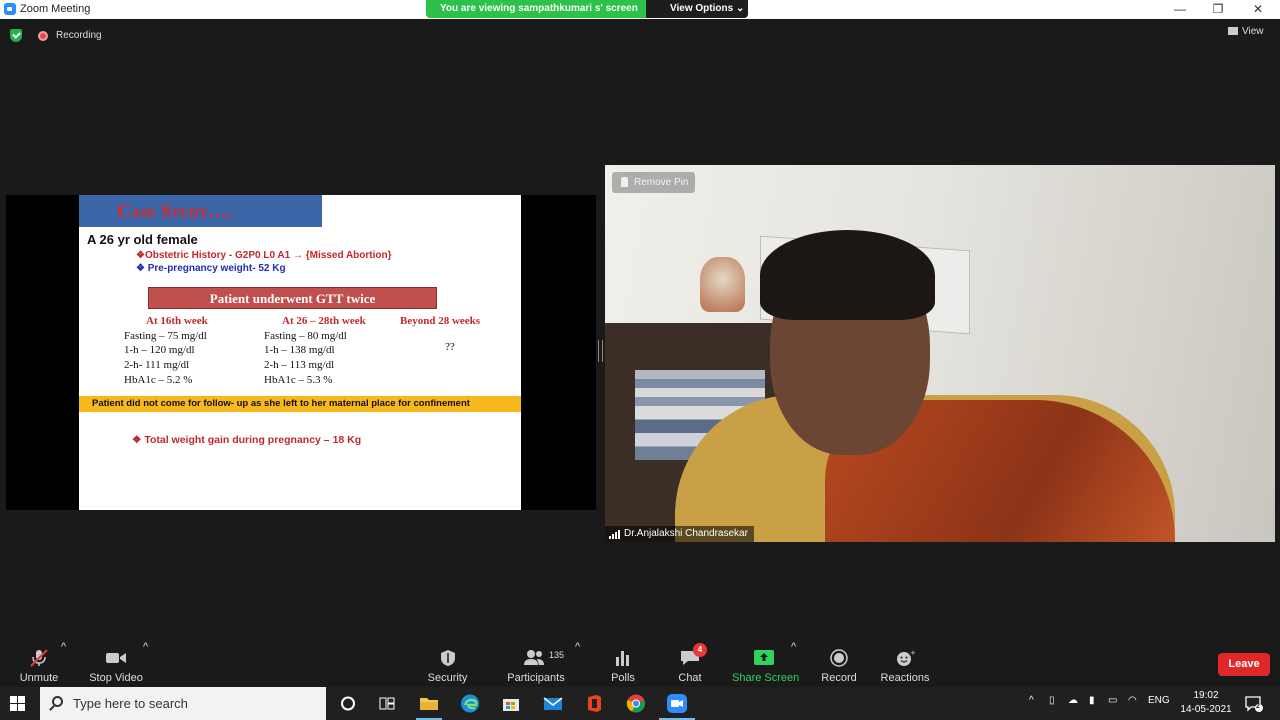 Image resolution: width=1280 pixels, height=720 pixels. What do you see at coordinates (1159, 700) in the screenshot?
I see `language-indicator: ENG` at bounding box center [1159, 700].